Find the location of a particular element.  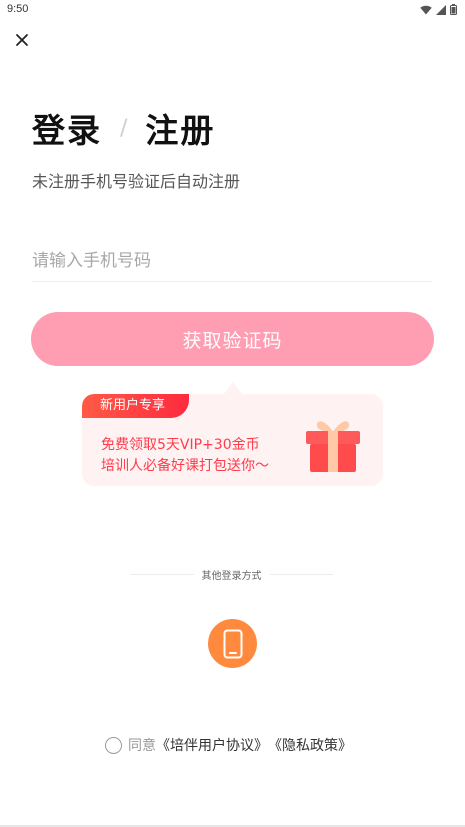

promo-pointer is located at coordinates (233, 388).